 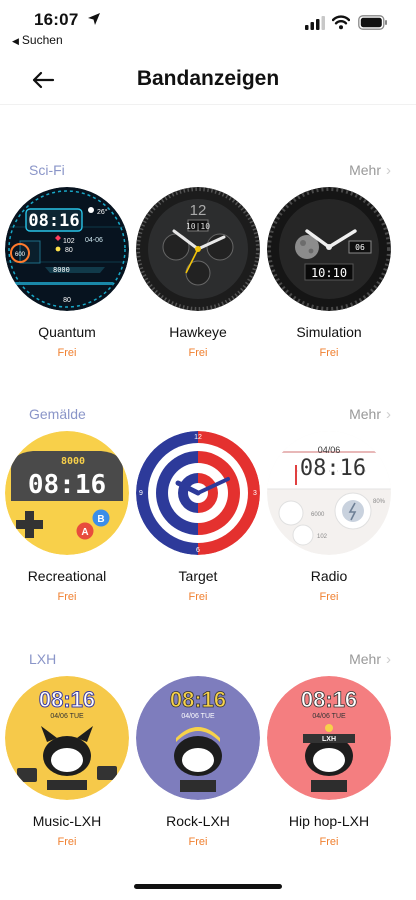 What do you see at coordinates (329, 716) in the screenshot?
I see `hiphop-lxh-date: 04/06 TUE` at bounding box center [329, 716].